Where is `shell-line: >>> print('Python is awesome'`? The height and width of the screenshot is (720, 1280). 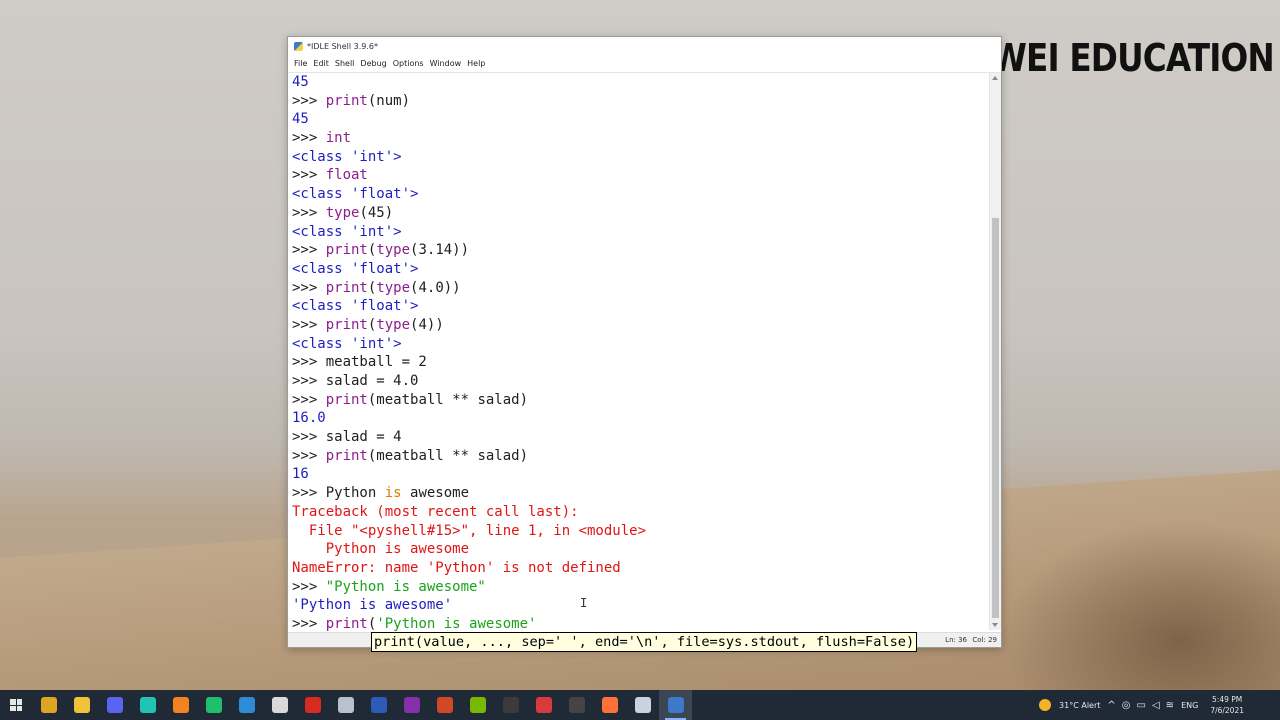 shell-line: >>> print('Python is awesome' is located at coordinates (638, 624).